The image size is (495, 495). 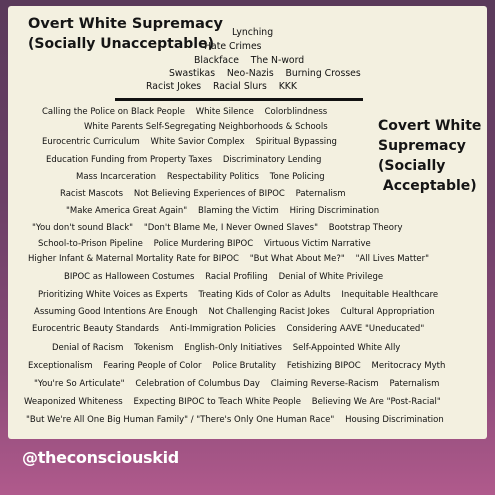 What do you see at coordinates (100, 457) in the screenshot?
I see `account-handle: @theconsciouskid` at bounding box center [100, 457].